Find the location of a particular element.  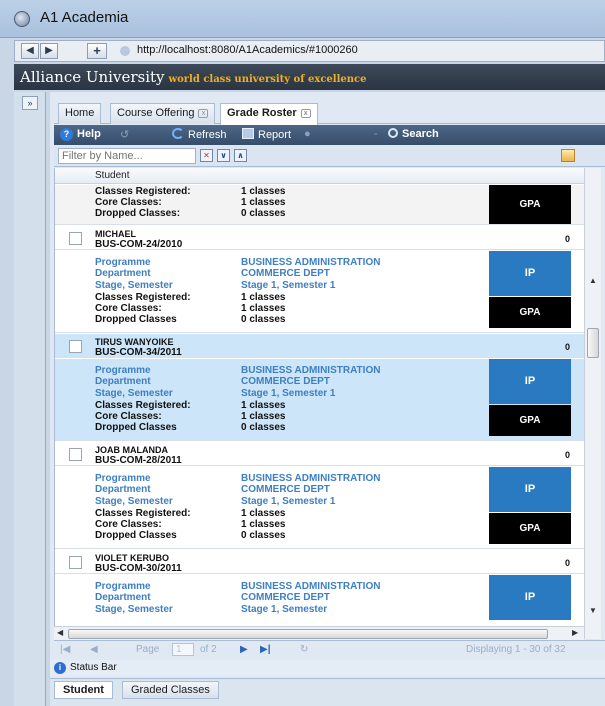

stage-value: Stage 1, Semester is located at coordinates (284, 609).